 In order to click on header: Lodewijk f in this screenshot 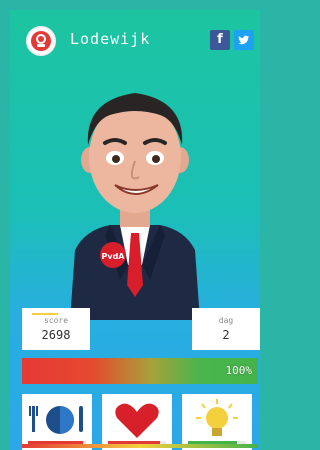, I will do `click(135, 40)`.